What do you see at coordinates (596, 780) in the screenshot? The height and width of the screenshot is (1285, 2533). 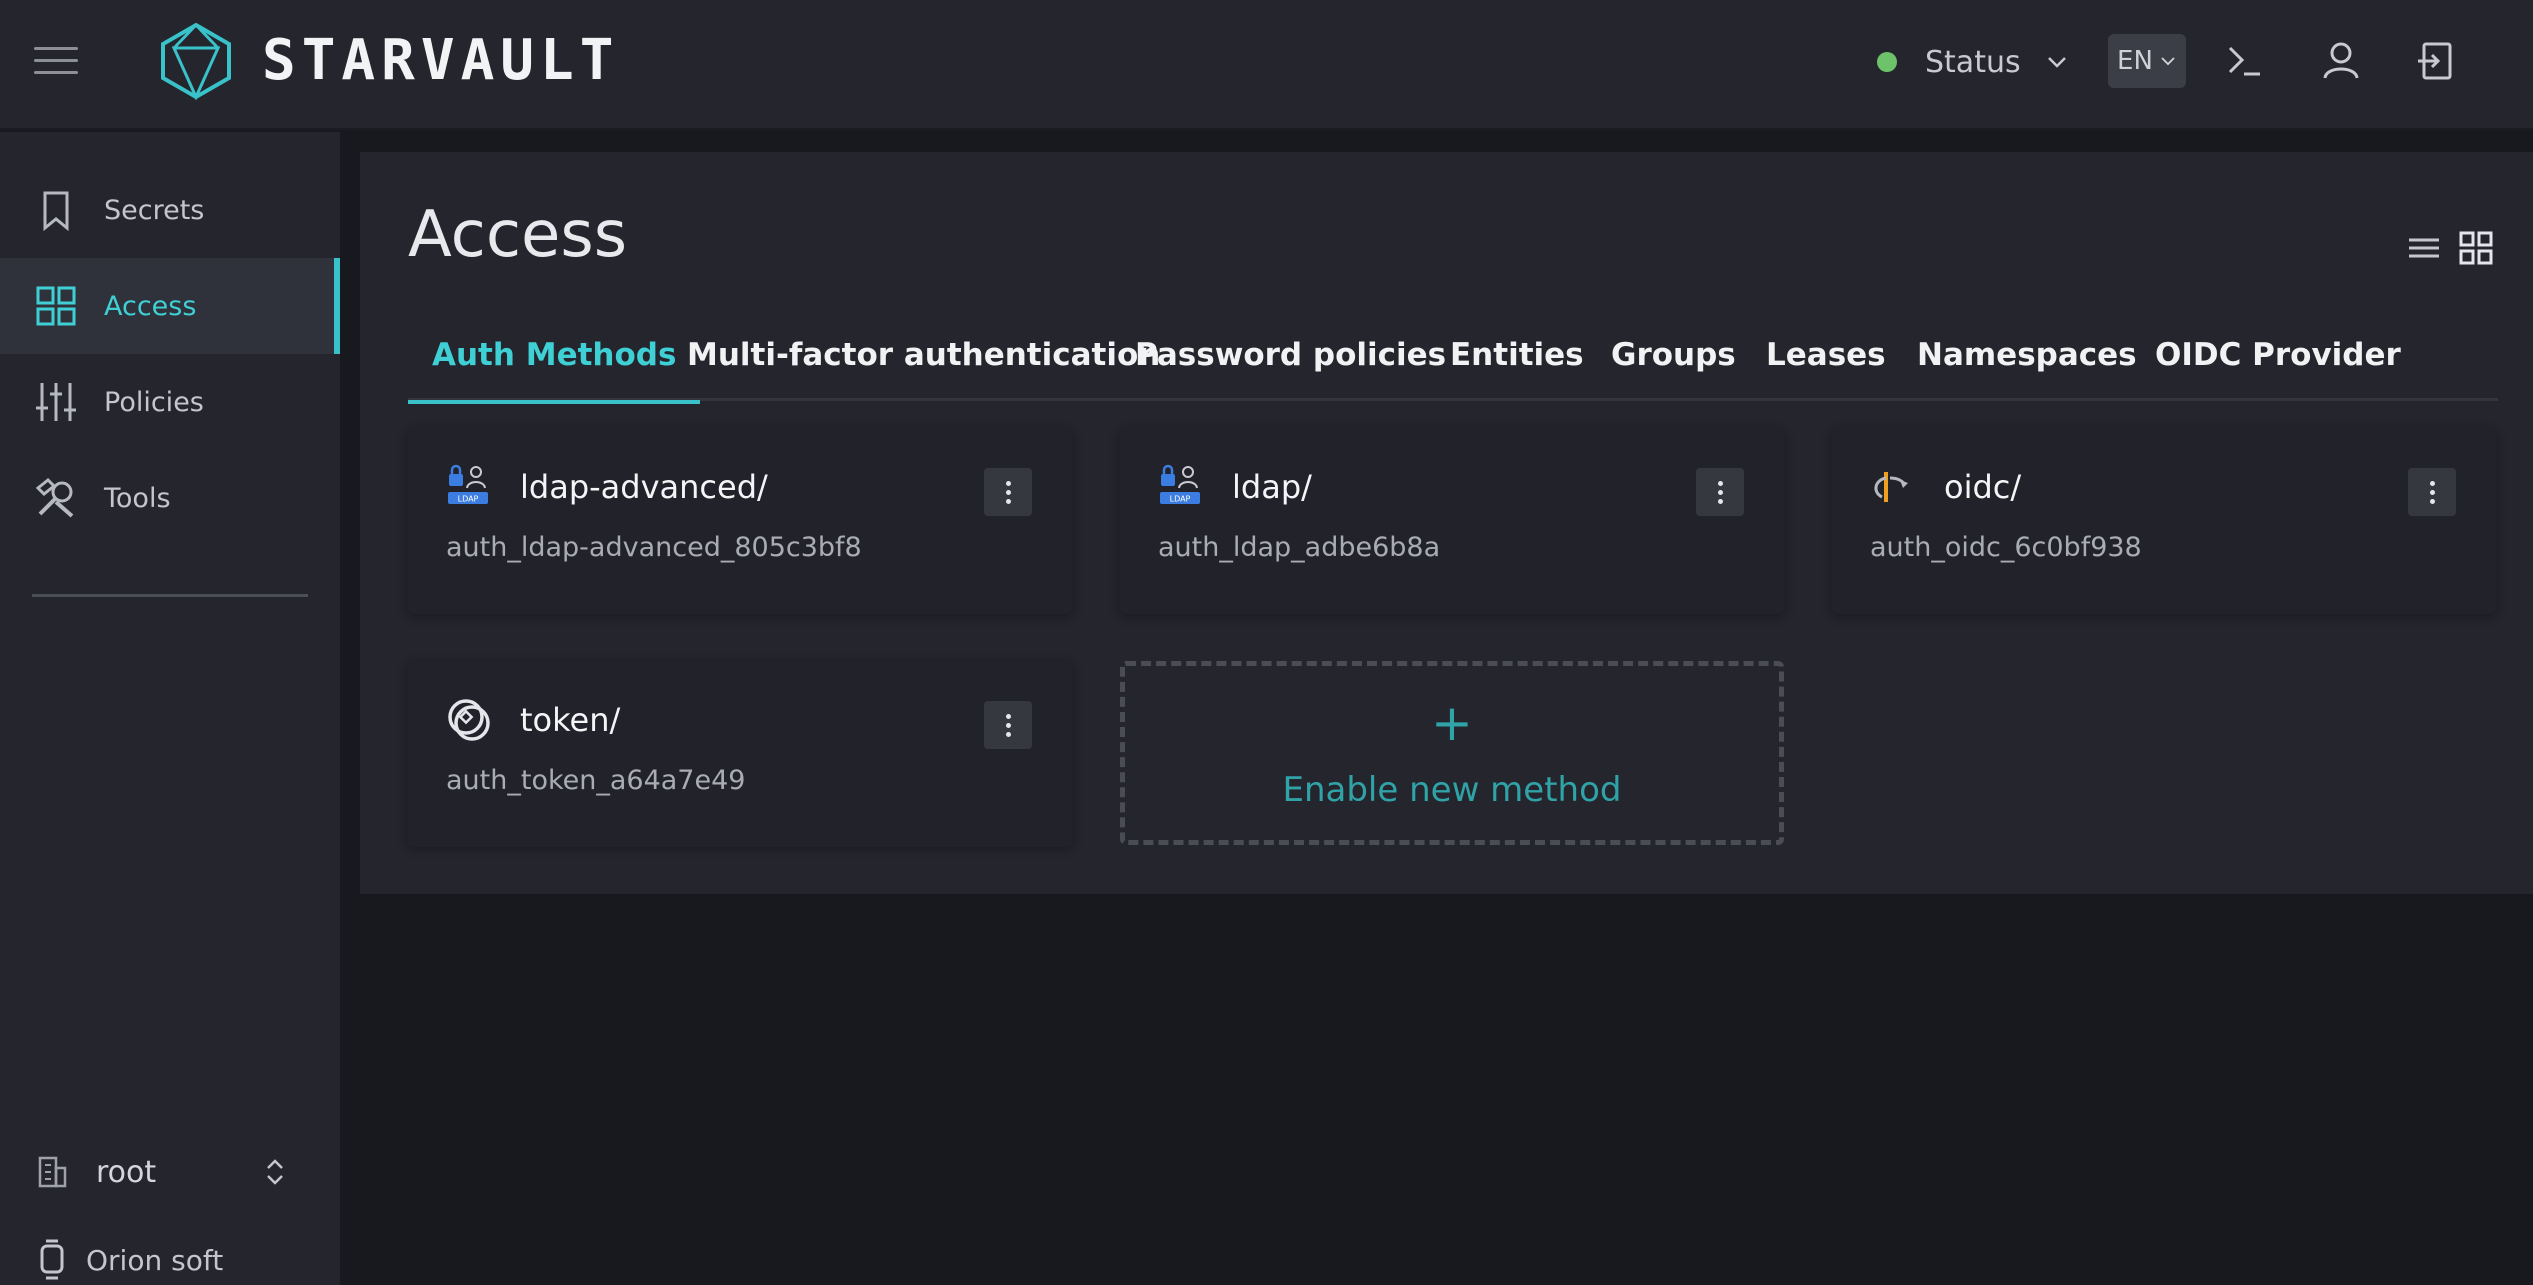 I see `card-accessor: auth_token_a64a7e49` at bounding box center [596, 780].